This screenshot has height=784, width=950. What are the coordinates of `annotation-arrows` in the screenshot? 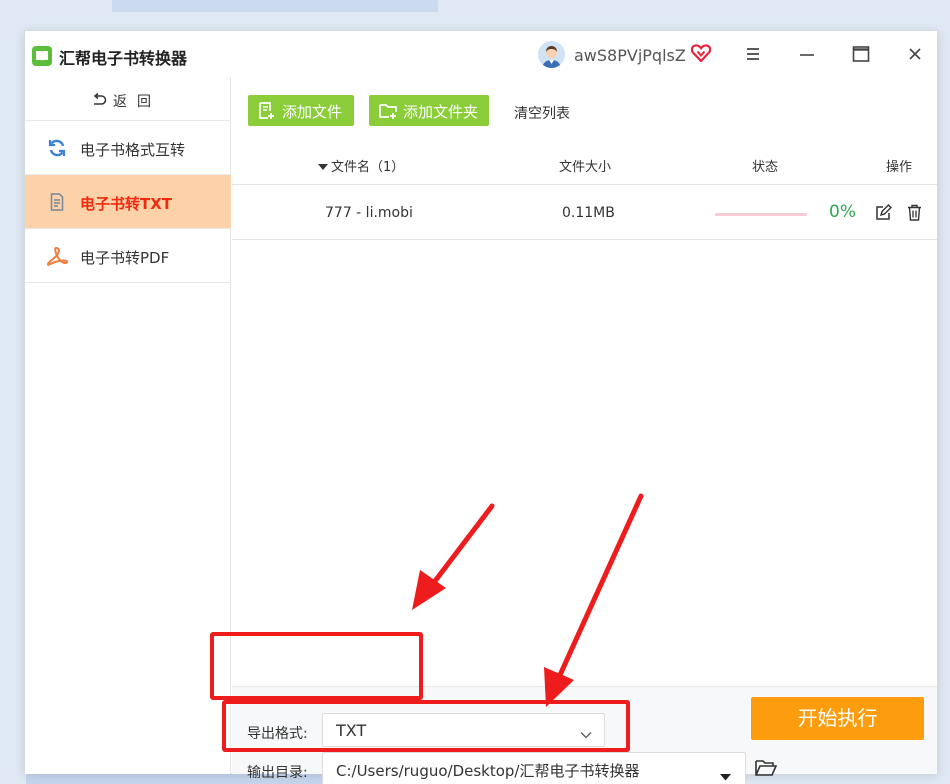 It's located at (528, 600).